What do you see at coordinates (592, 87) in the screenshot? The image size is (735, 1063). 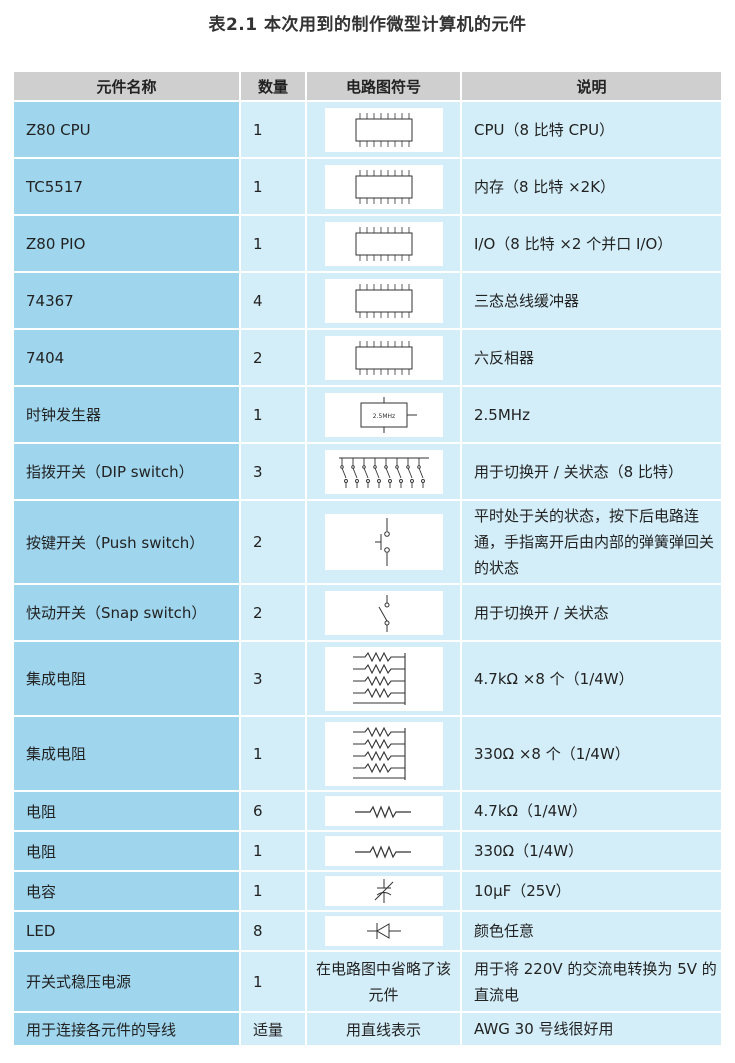 I see `header-desc: 说明` at bounding box center [592, 87].